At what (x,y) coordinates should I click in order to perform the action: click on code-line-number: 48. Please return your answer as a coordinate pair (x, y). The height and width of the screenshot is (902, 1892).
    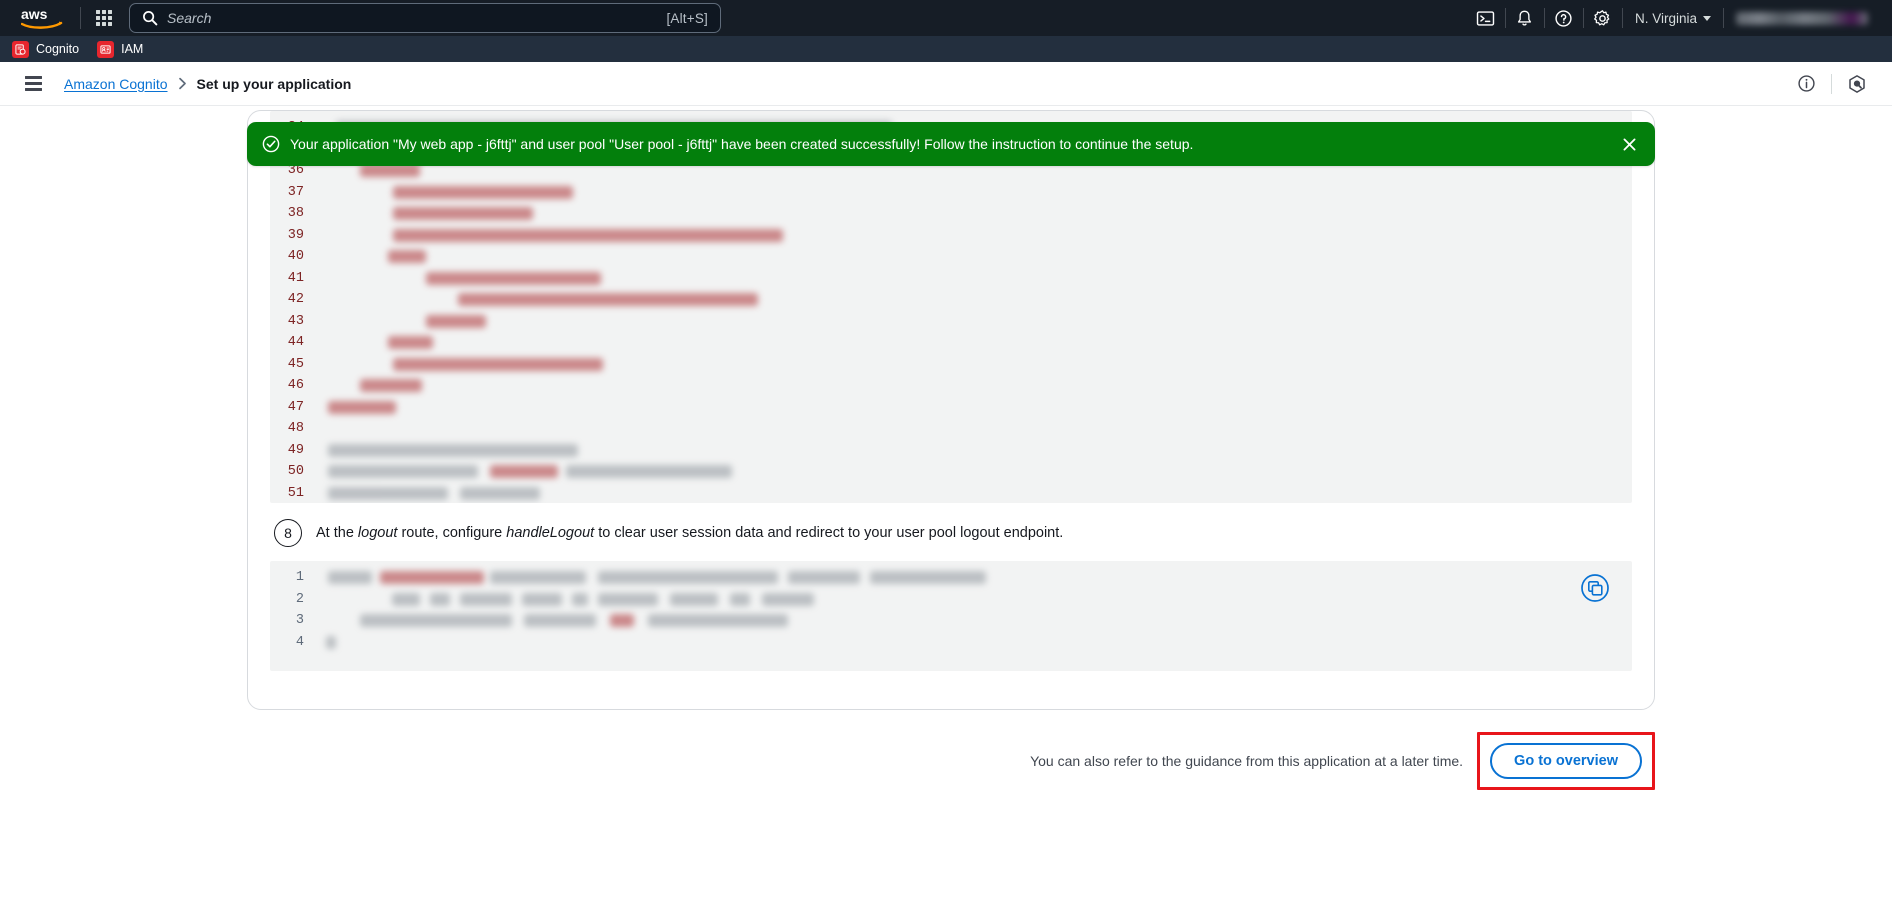
    Looking at the image, I should click on (295, 428).